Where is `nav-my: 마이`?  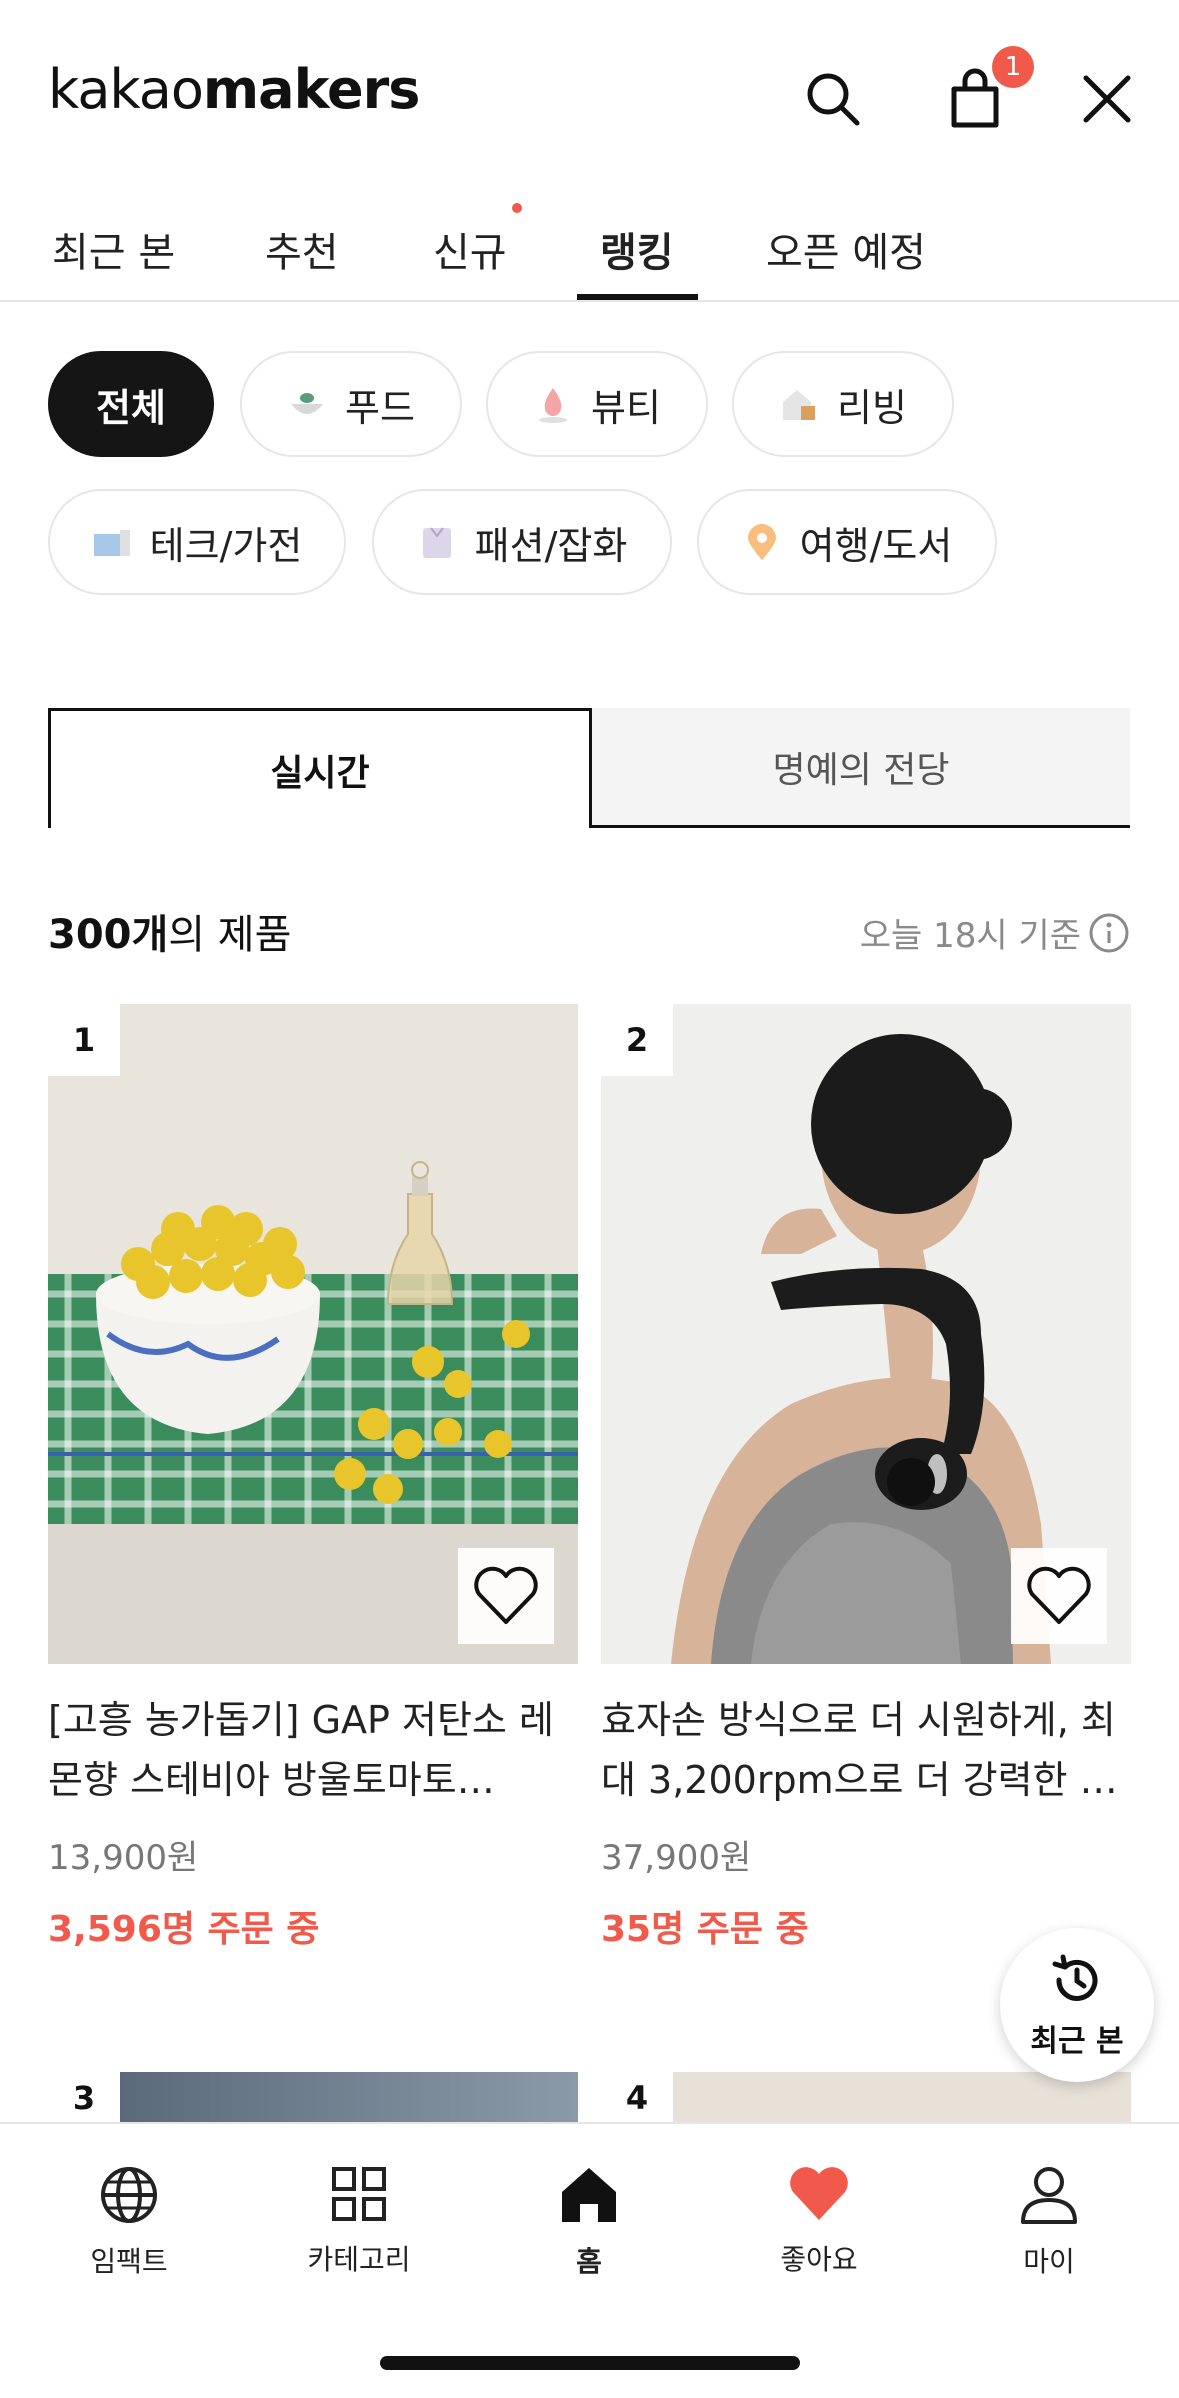
nav-my: 마이 is located at coordinates (1049, 2222).